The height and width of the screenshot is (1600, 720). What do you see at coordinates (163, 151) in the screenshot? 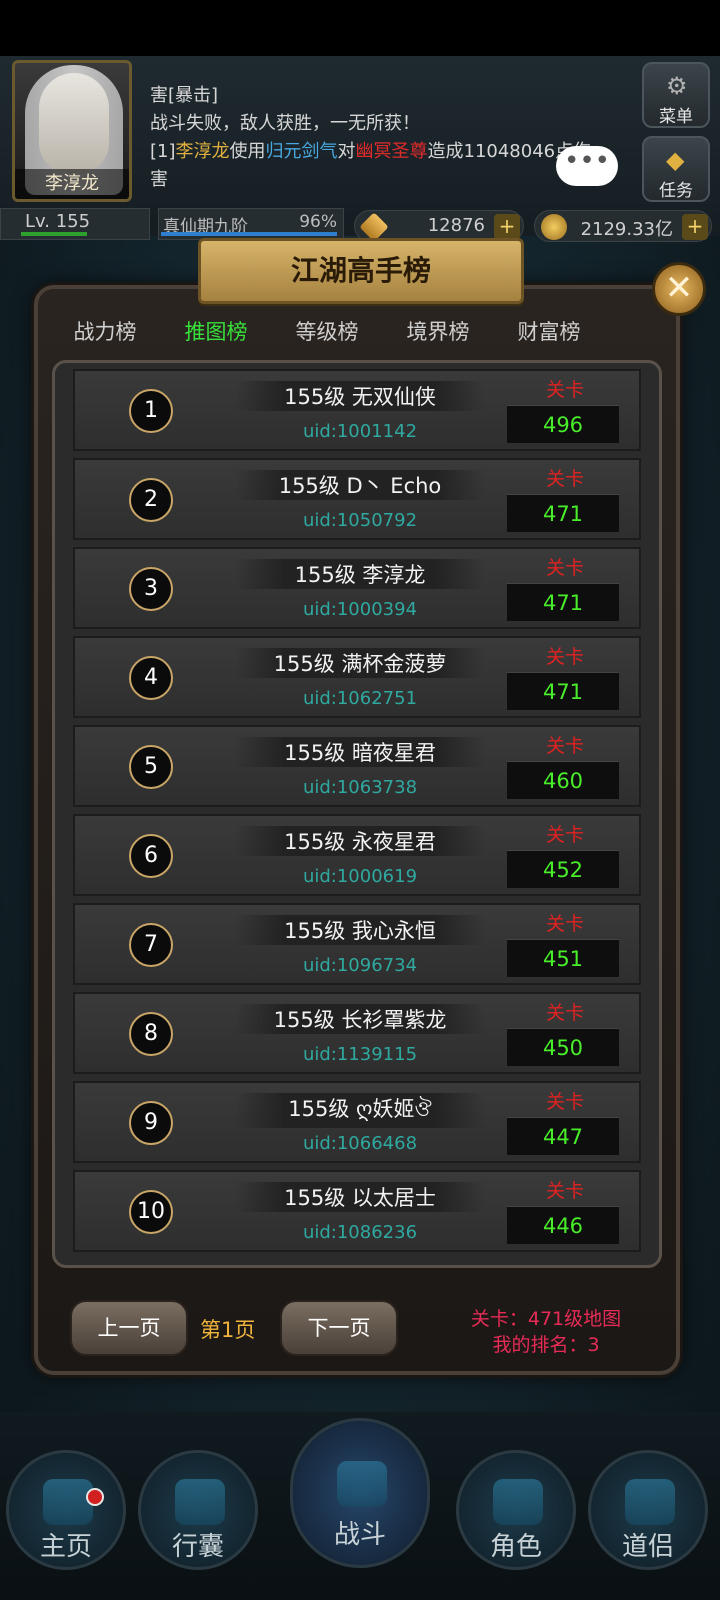
I see `log-segment: [1]` at bounding box center [163, 151].